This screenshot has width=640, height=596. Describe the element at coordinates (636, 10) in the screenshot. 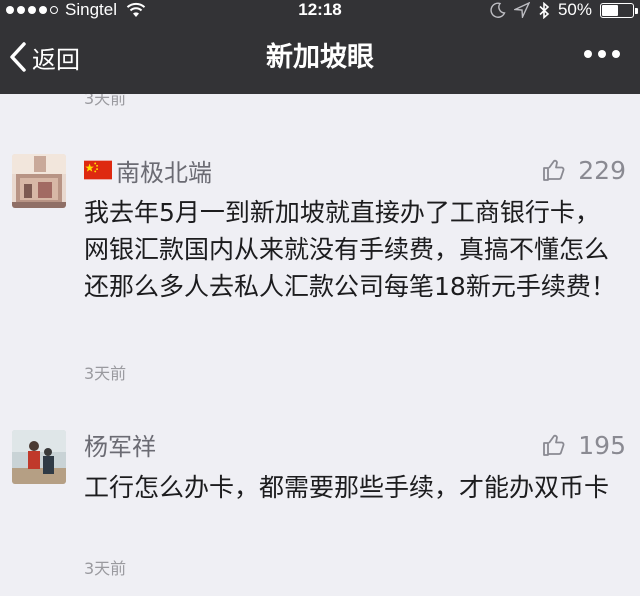

I see `battery-cap` at that location.